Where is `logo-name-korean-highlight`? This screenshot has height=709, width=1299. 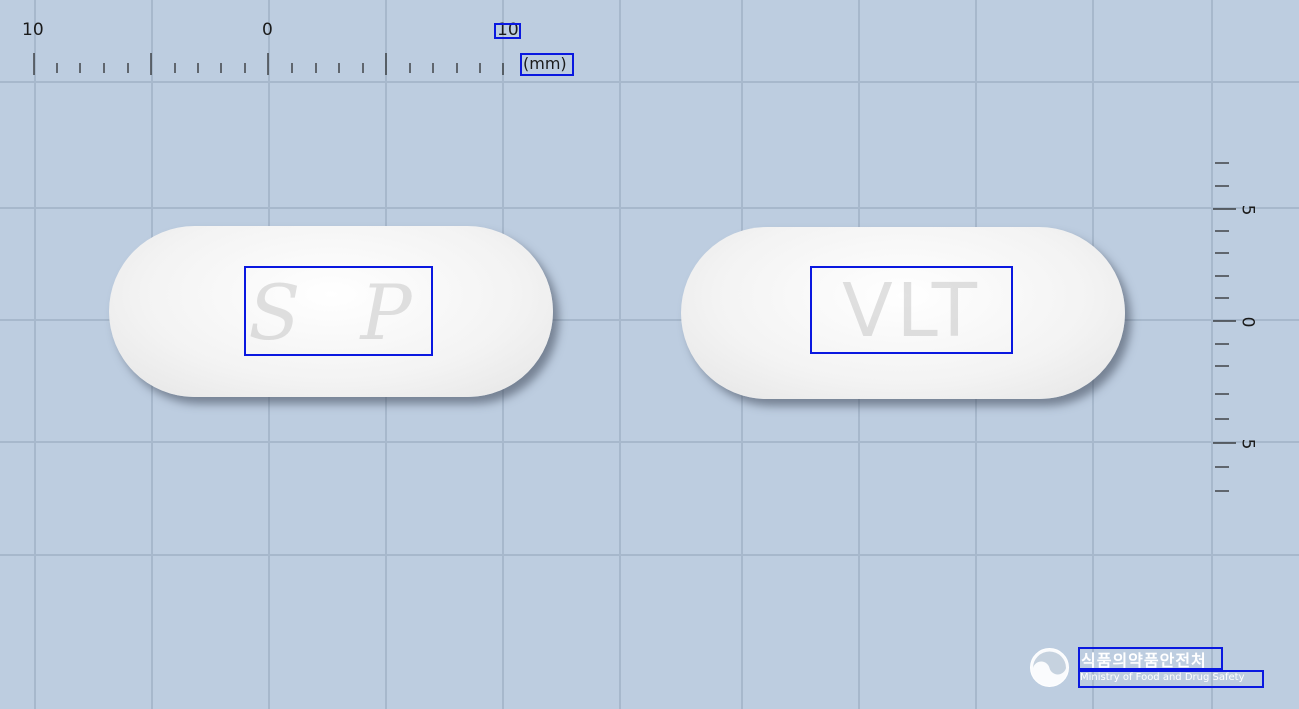
logo-name-korean-highlight is located at coordinates (1150, 658).